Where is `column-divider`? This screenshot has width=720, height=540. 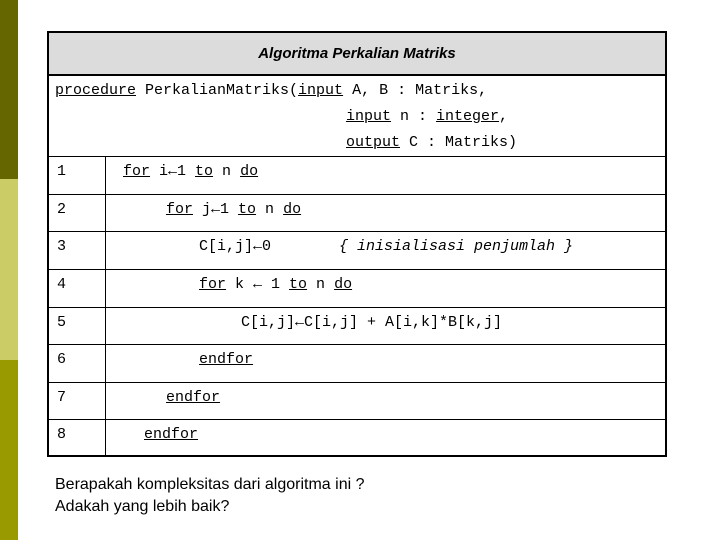 column-divider is located at coordinates (105, 305).